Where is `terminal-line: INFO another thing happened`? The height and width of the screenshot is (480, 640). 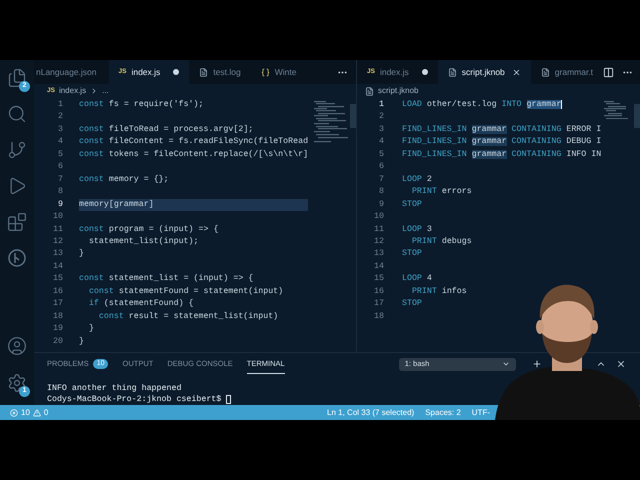 terminal-line: INFO another thing happened is located at coordinates (114, 388).